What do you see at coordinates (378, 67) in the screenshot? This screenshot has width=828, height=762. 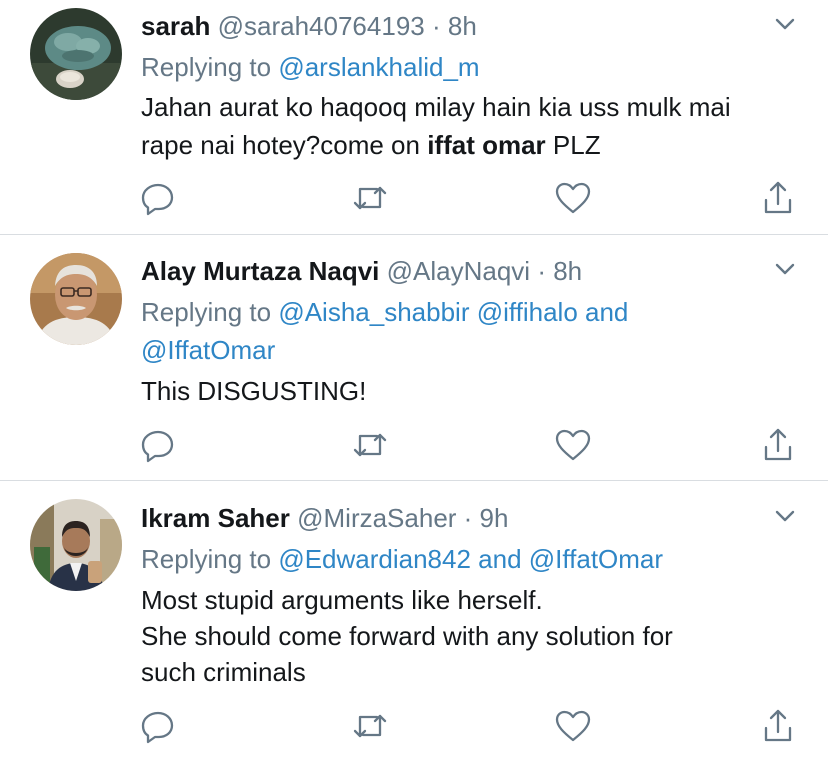 I see `mention-link: @arslankhalid_m` at bounding box center [378, 67].